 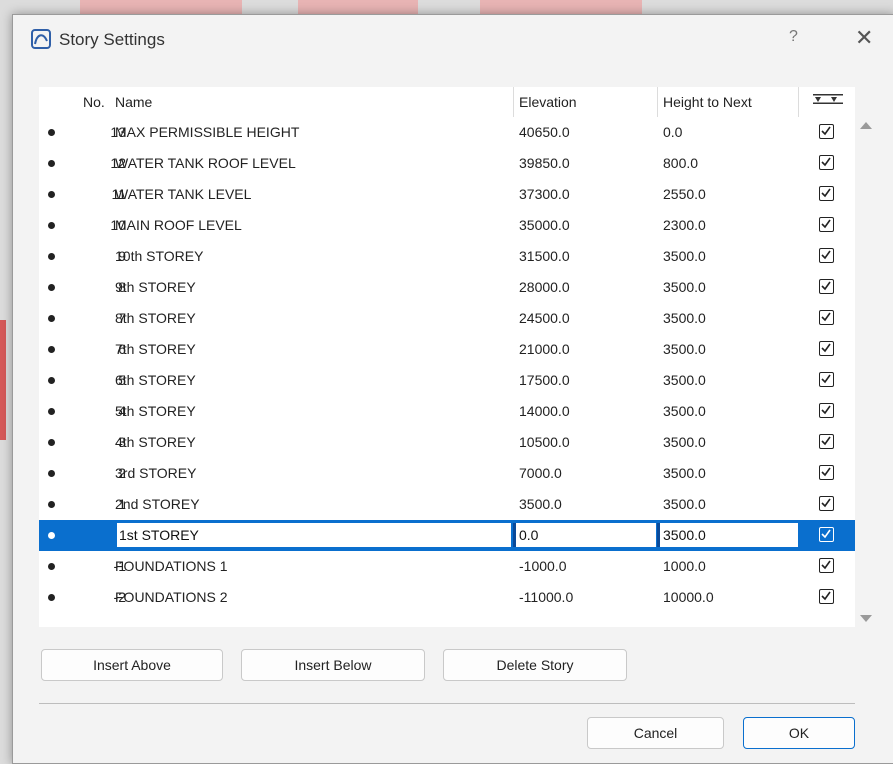 I want to click on table-row: 1 2nd STOREY 3500.0 3500.0, so click(x=447, y=504).